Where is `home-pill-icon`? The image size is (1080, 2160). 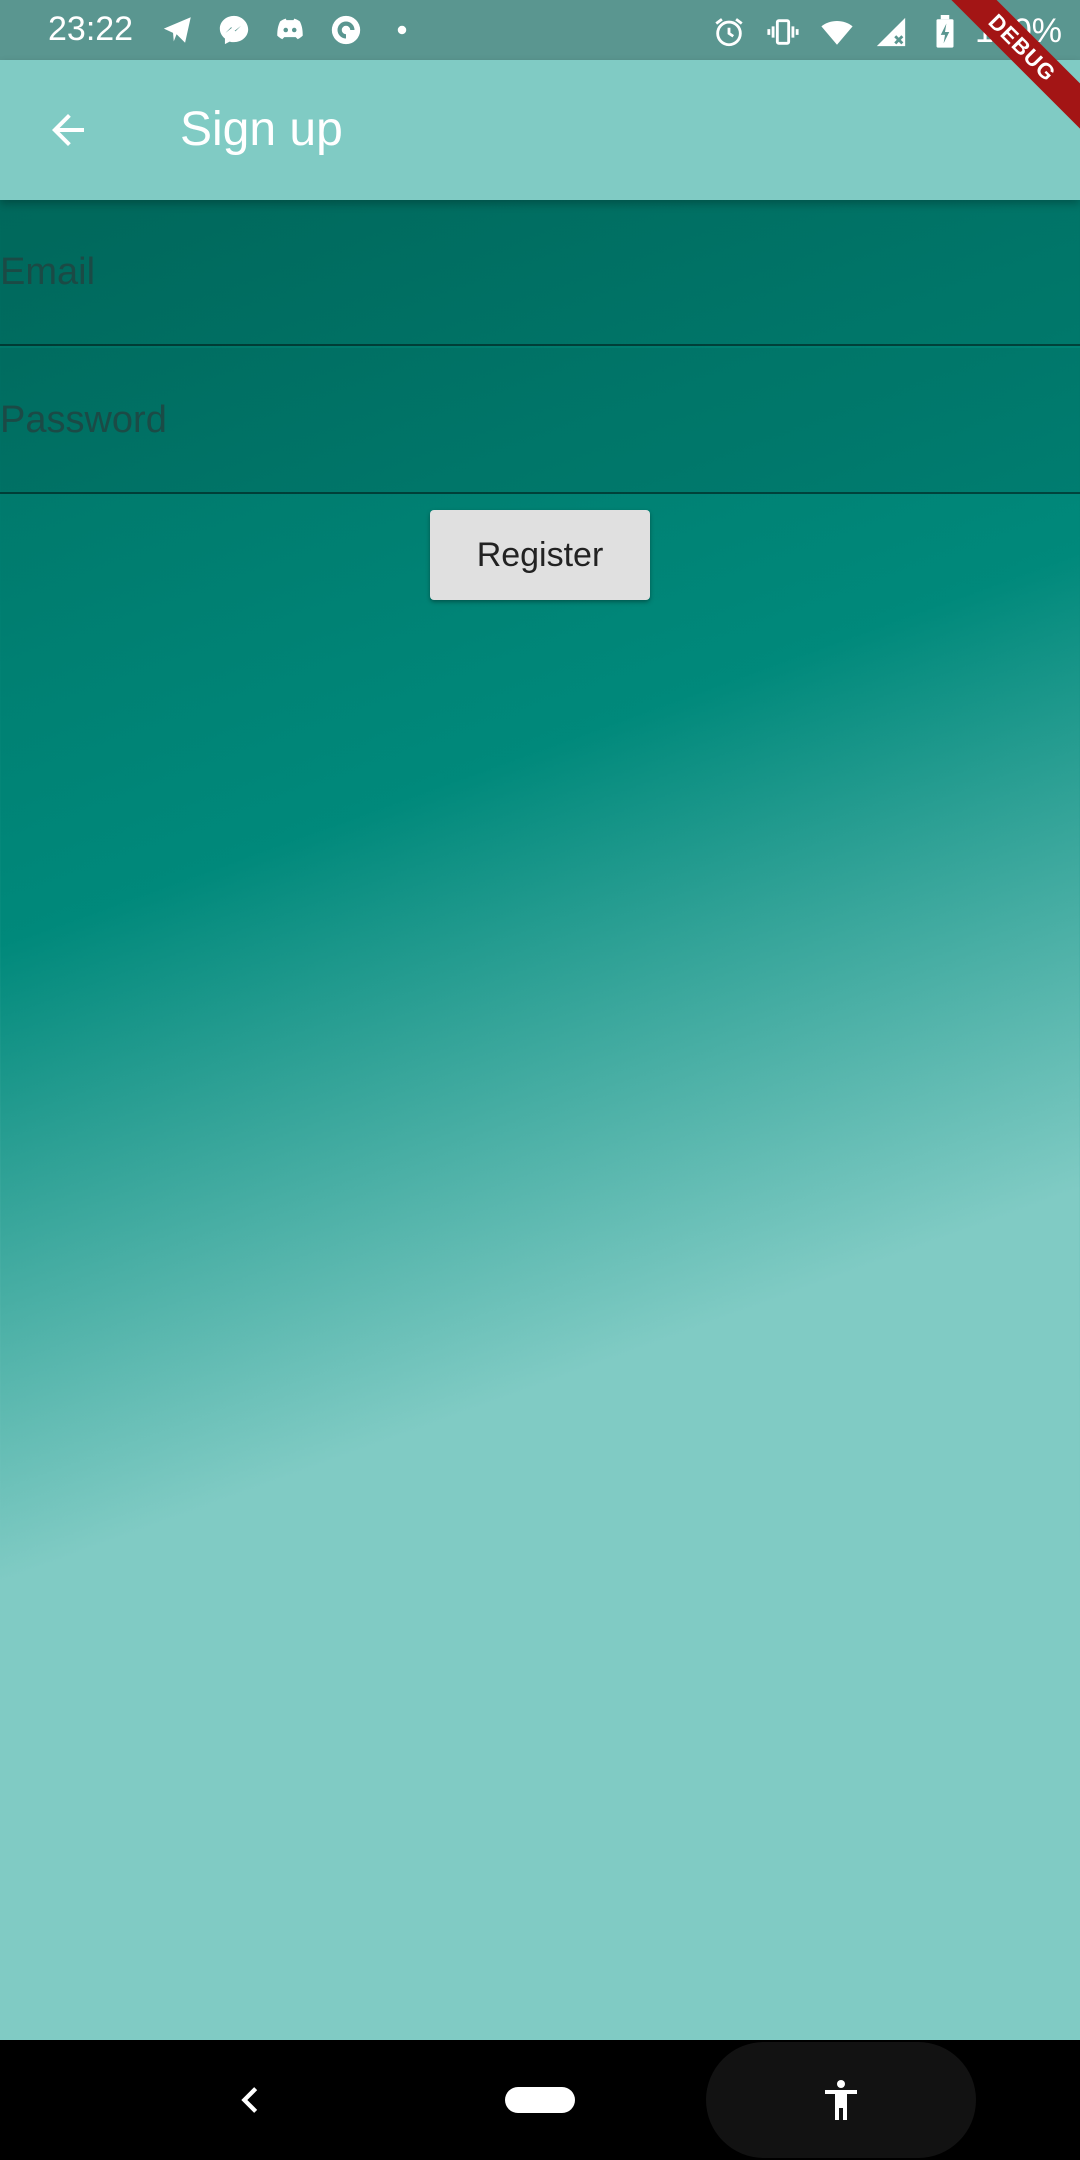
home-pill-icon is located at coordinates (540, 2100).